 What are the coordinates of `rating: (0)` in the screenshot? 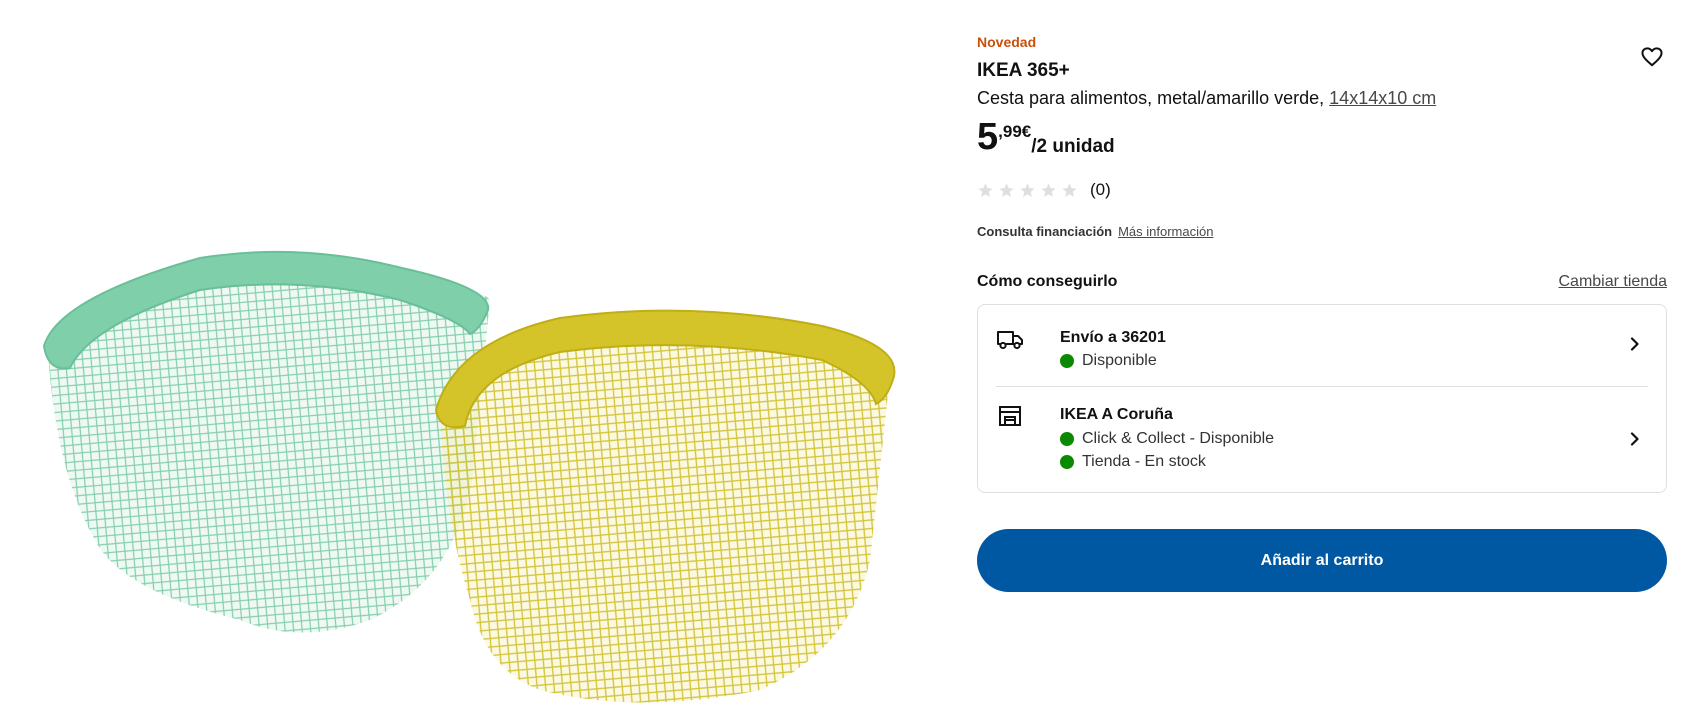 It's located at (1044, 190).